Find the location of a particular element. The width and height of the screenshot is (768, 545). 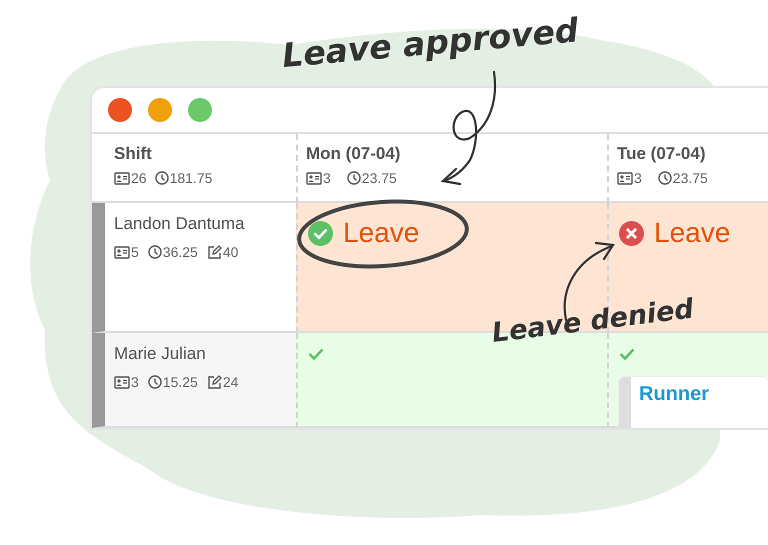

edit-count: 24 is located at coordinates (230, 382).